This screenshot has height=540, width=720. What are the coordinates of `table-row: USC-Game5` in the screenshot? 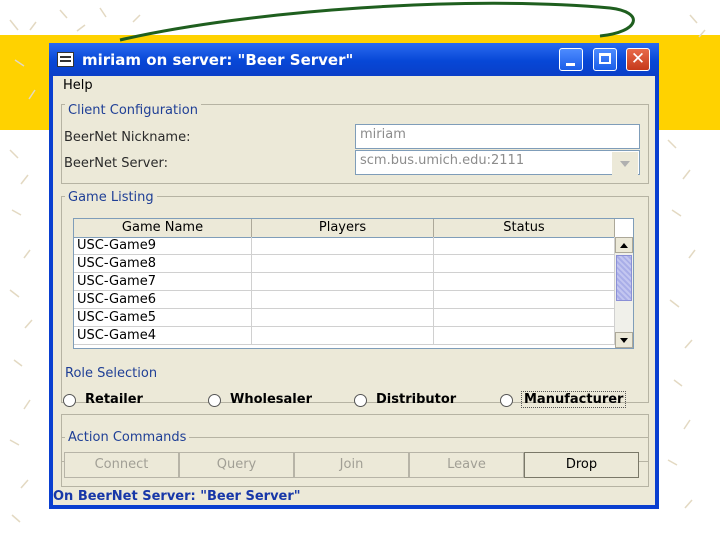 It's located at (344, 318).